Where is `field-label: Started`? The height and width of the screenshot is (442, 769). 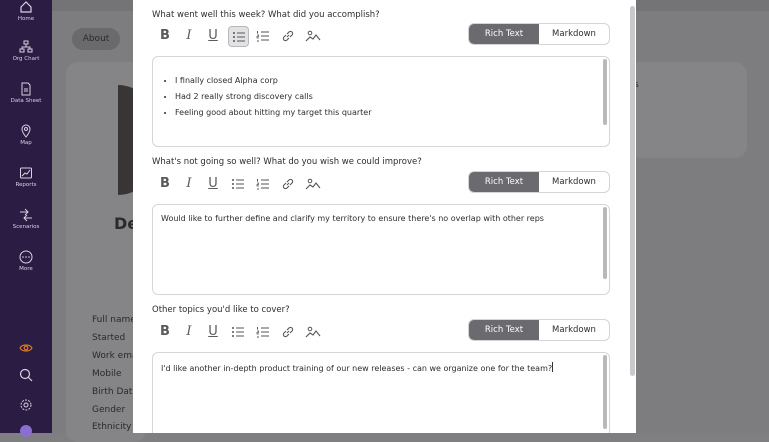 field-label: Started is located at coordinates (109, 338).